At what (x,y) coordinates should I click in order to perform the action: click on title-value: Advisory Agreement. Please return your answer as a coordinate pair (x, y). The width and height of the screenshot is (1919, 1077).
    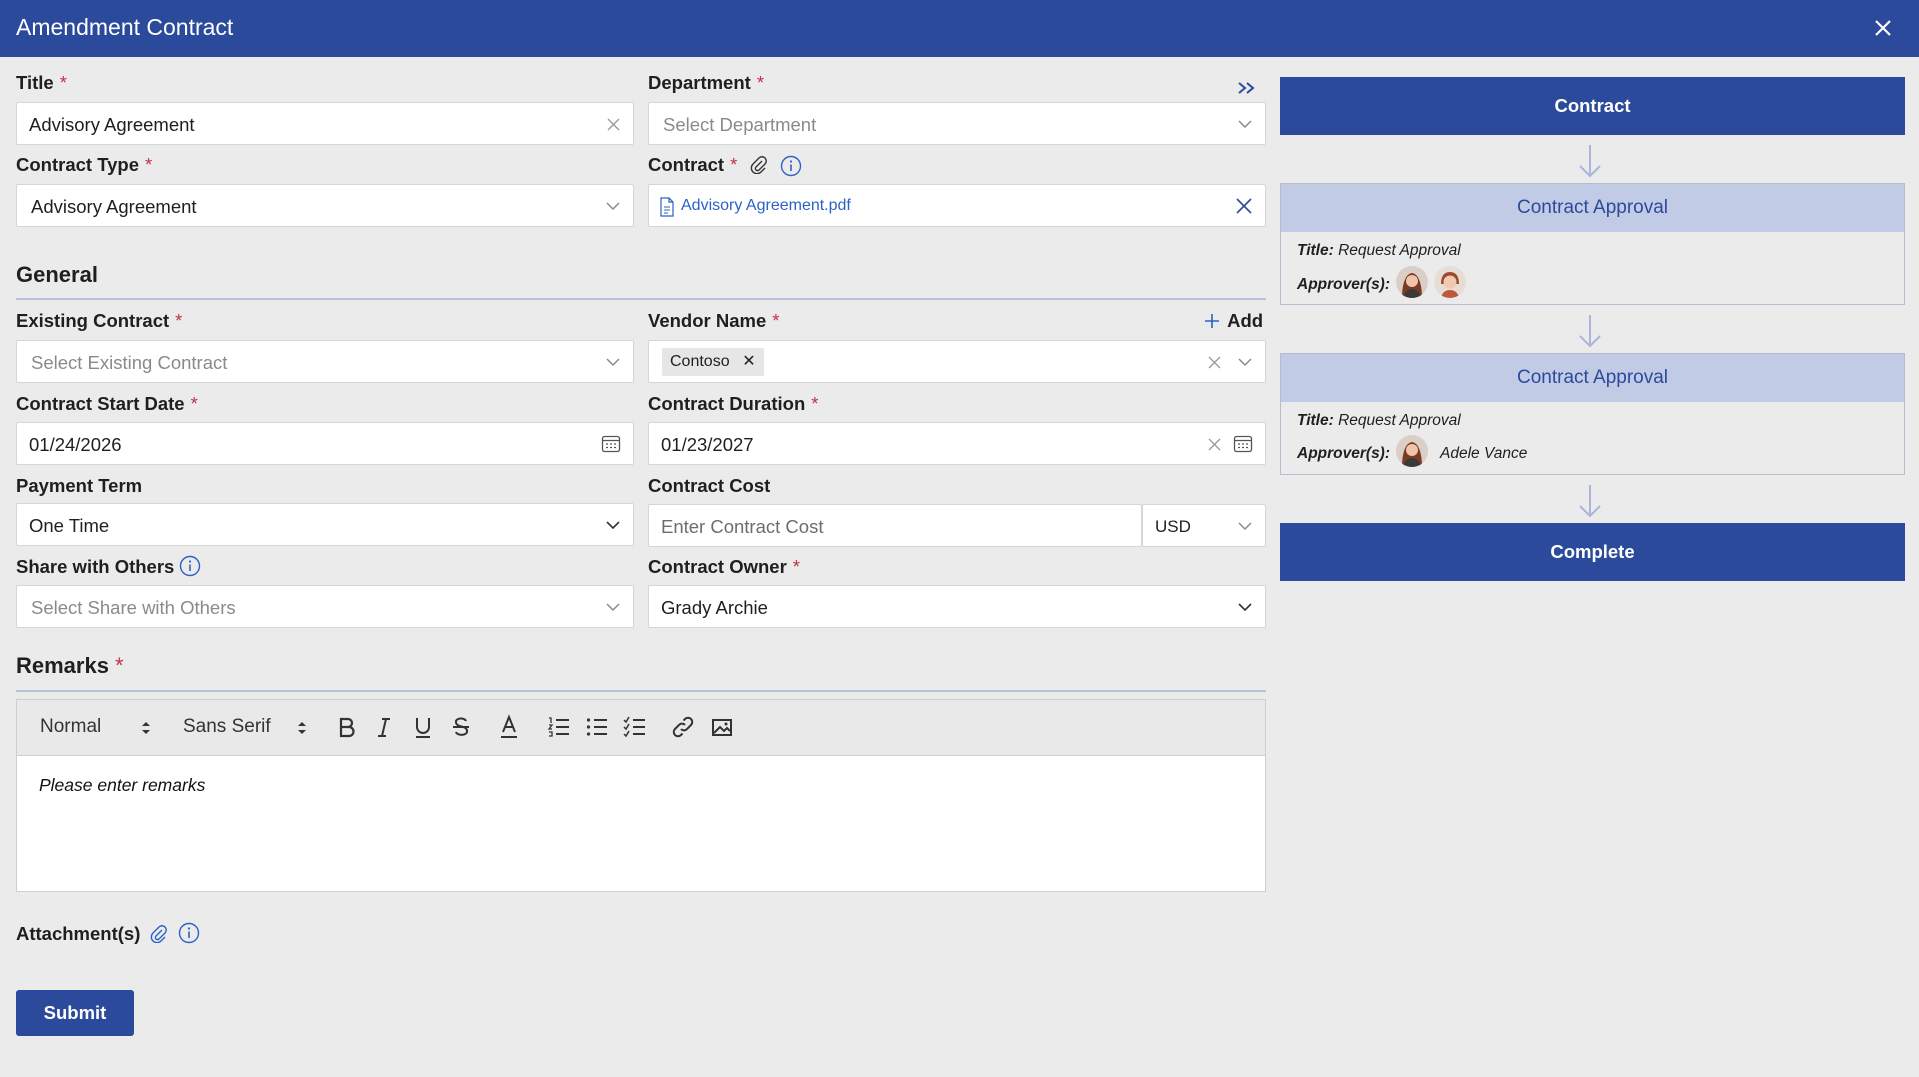
    Looking at the image, I should click on (112, 124).